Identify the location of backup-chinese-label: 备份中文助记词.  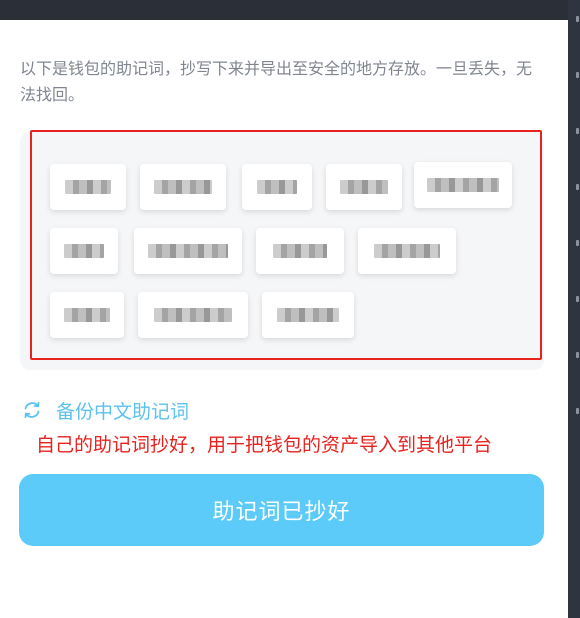
(123, 411).